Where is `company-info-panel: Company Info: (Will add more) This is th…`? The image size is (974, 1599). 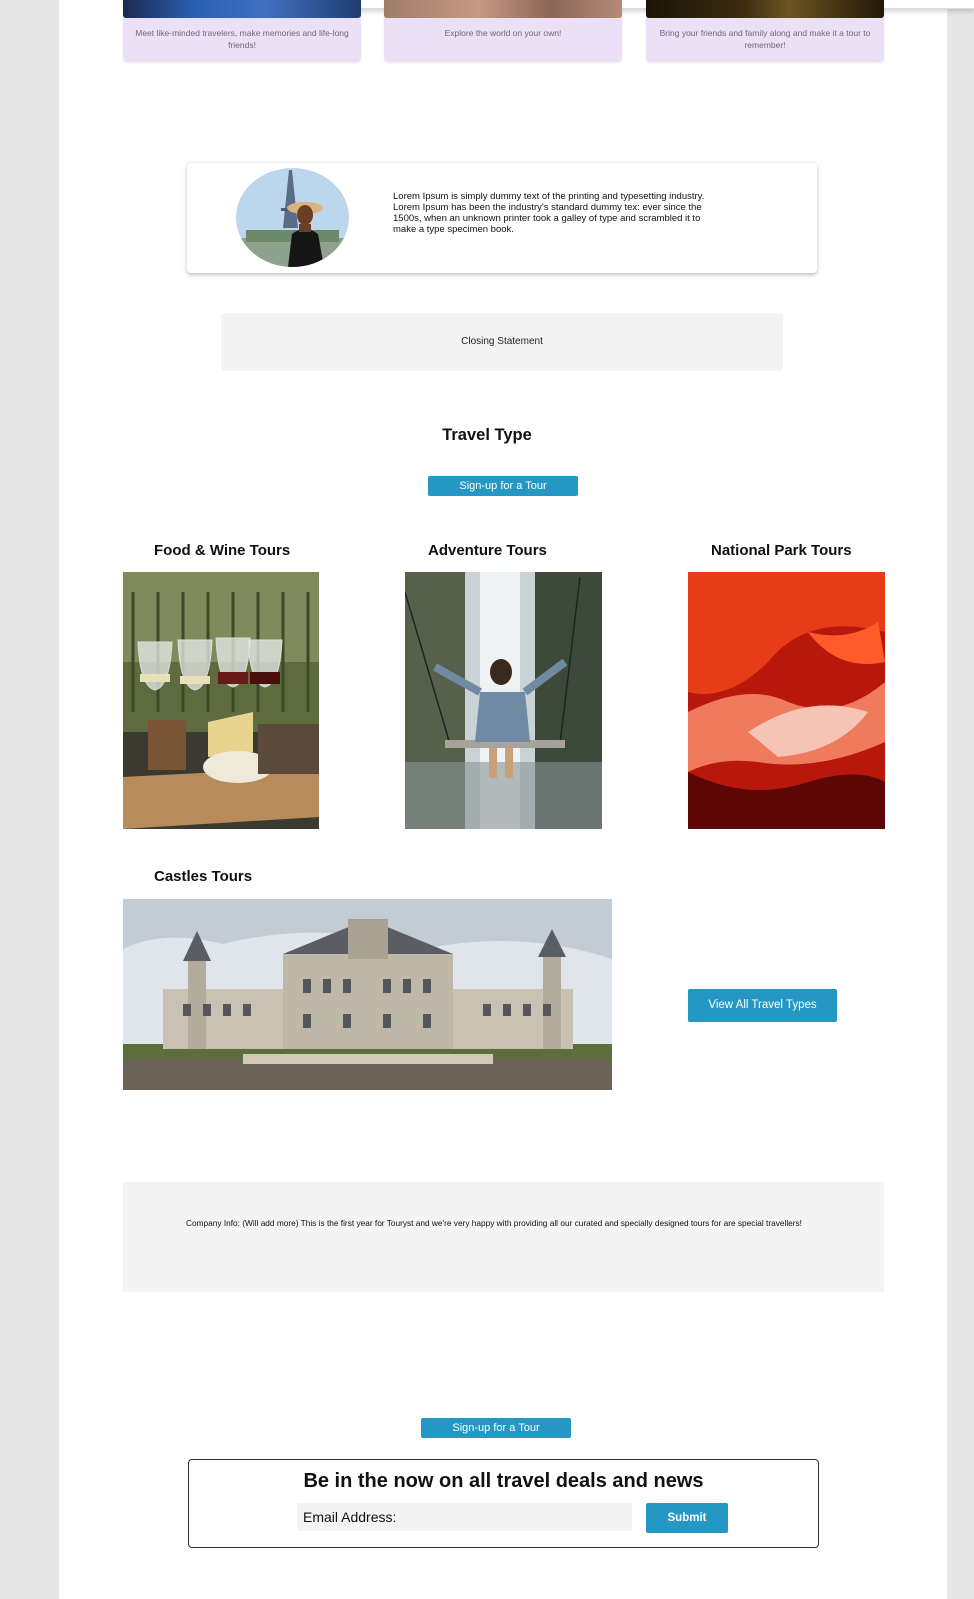 company-info-panel: Company Info: (Will add more) This is th… is located at coordinates (503, 1237).